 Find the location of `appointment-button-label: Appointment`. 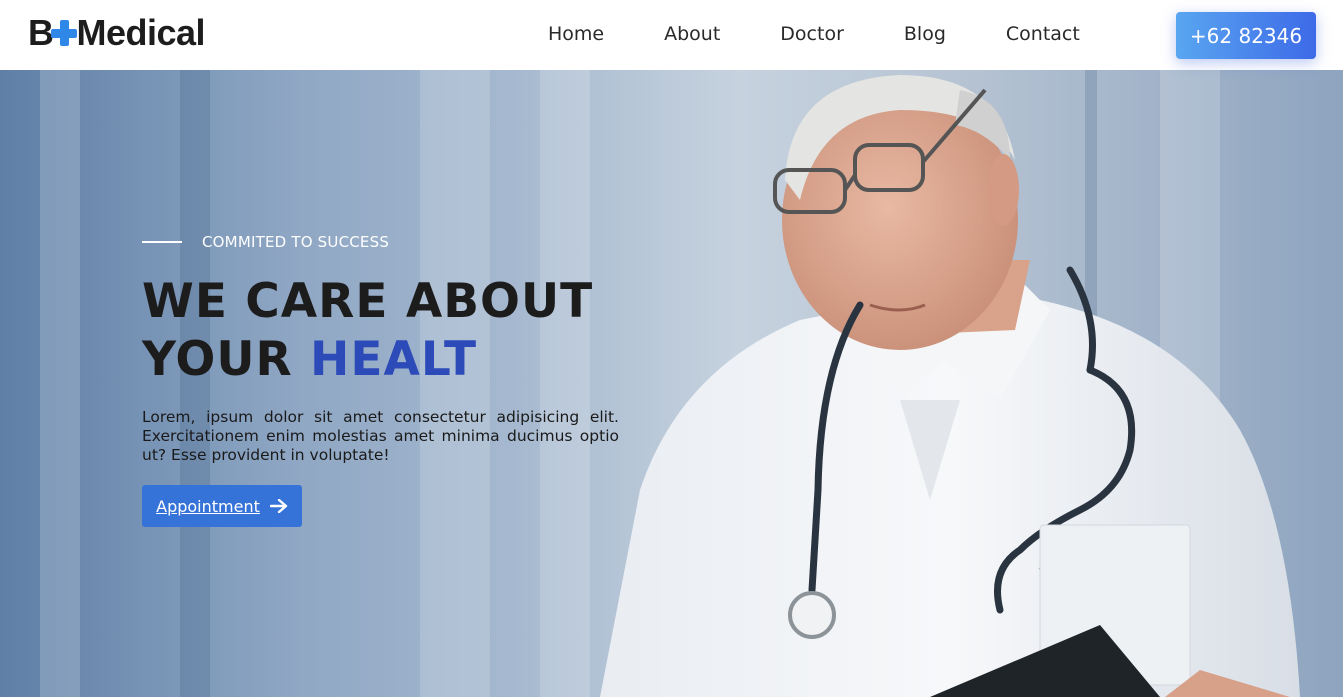

appointment-button-label: Appointment is located at coordinates (208, 506).